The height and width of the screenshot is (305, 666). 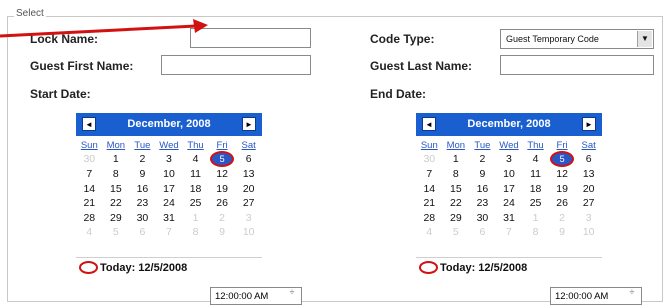 I want to click on guest-last-name-input, so click(x=577, y=65).